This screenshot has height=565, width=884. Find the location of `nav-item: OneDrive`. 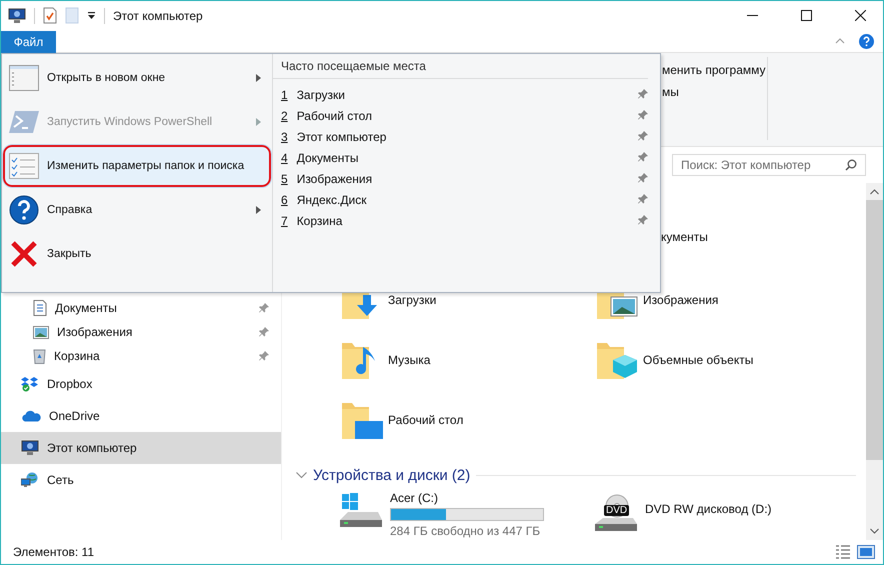

nav-item: OneDrive is located at coordinates (141, 416).